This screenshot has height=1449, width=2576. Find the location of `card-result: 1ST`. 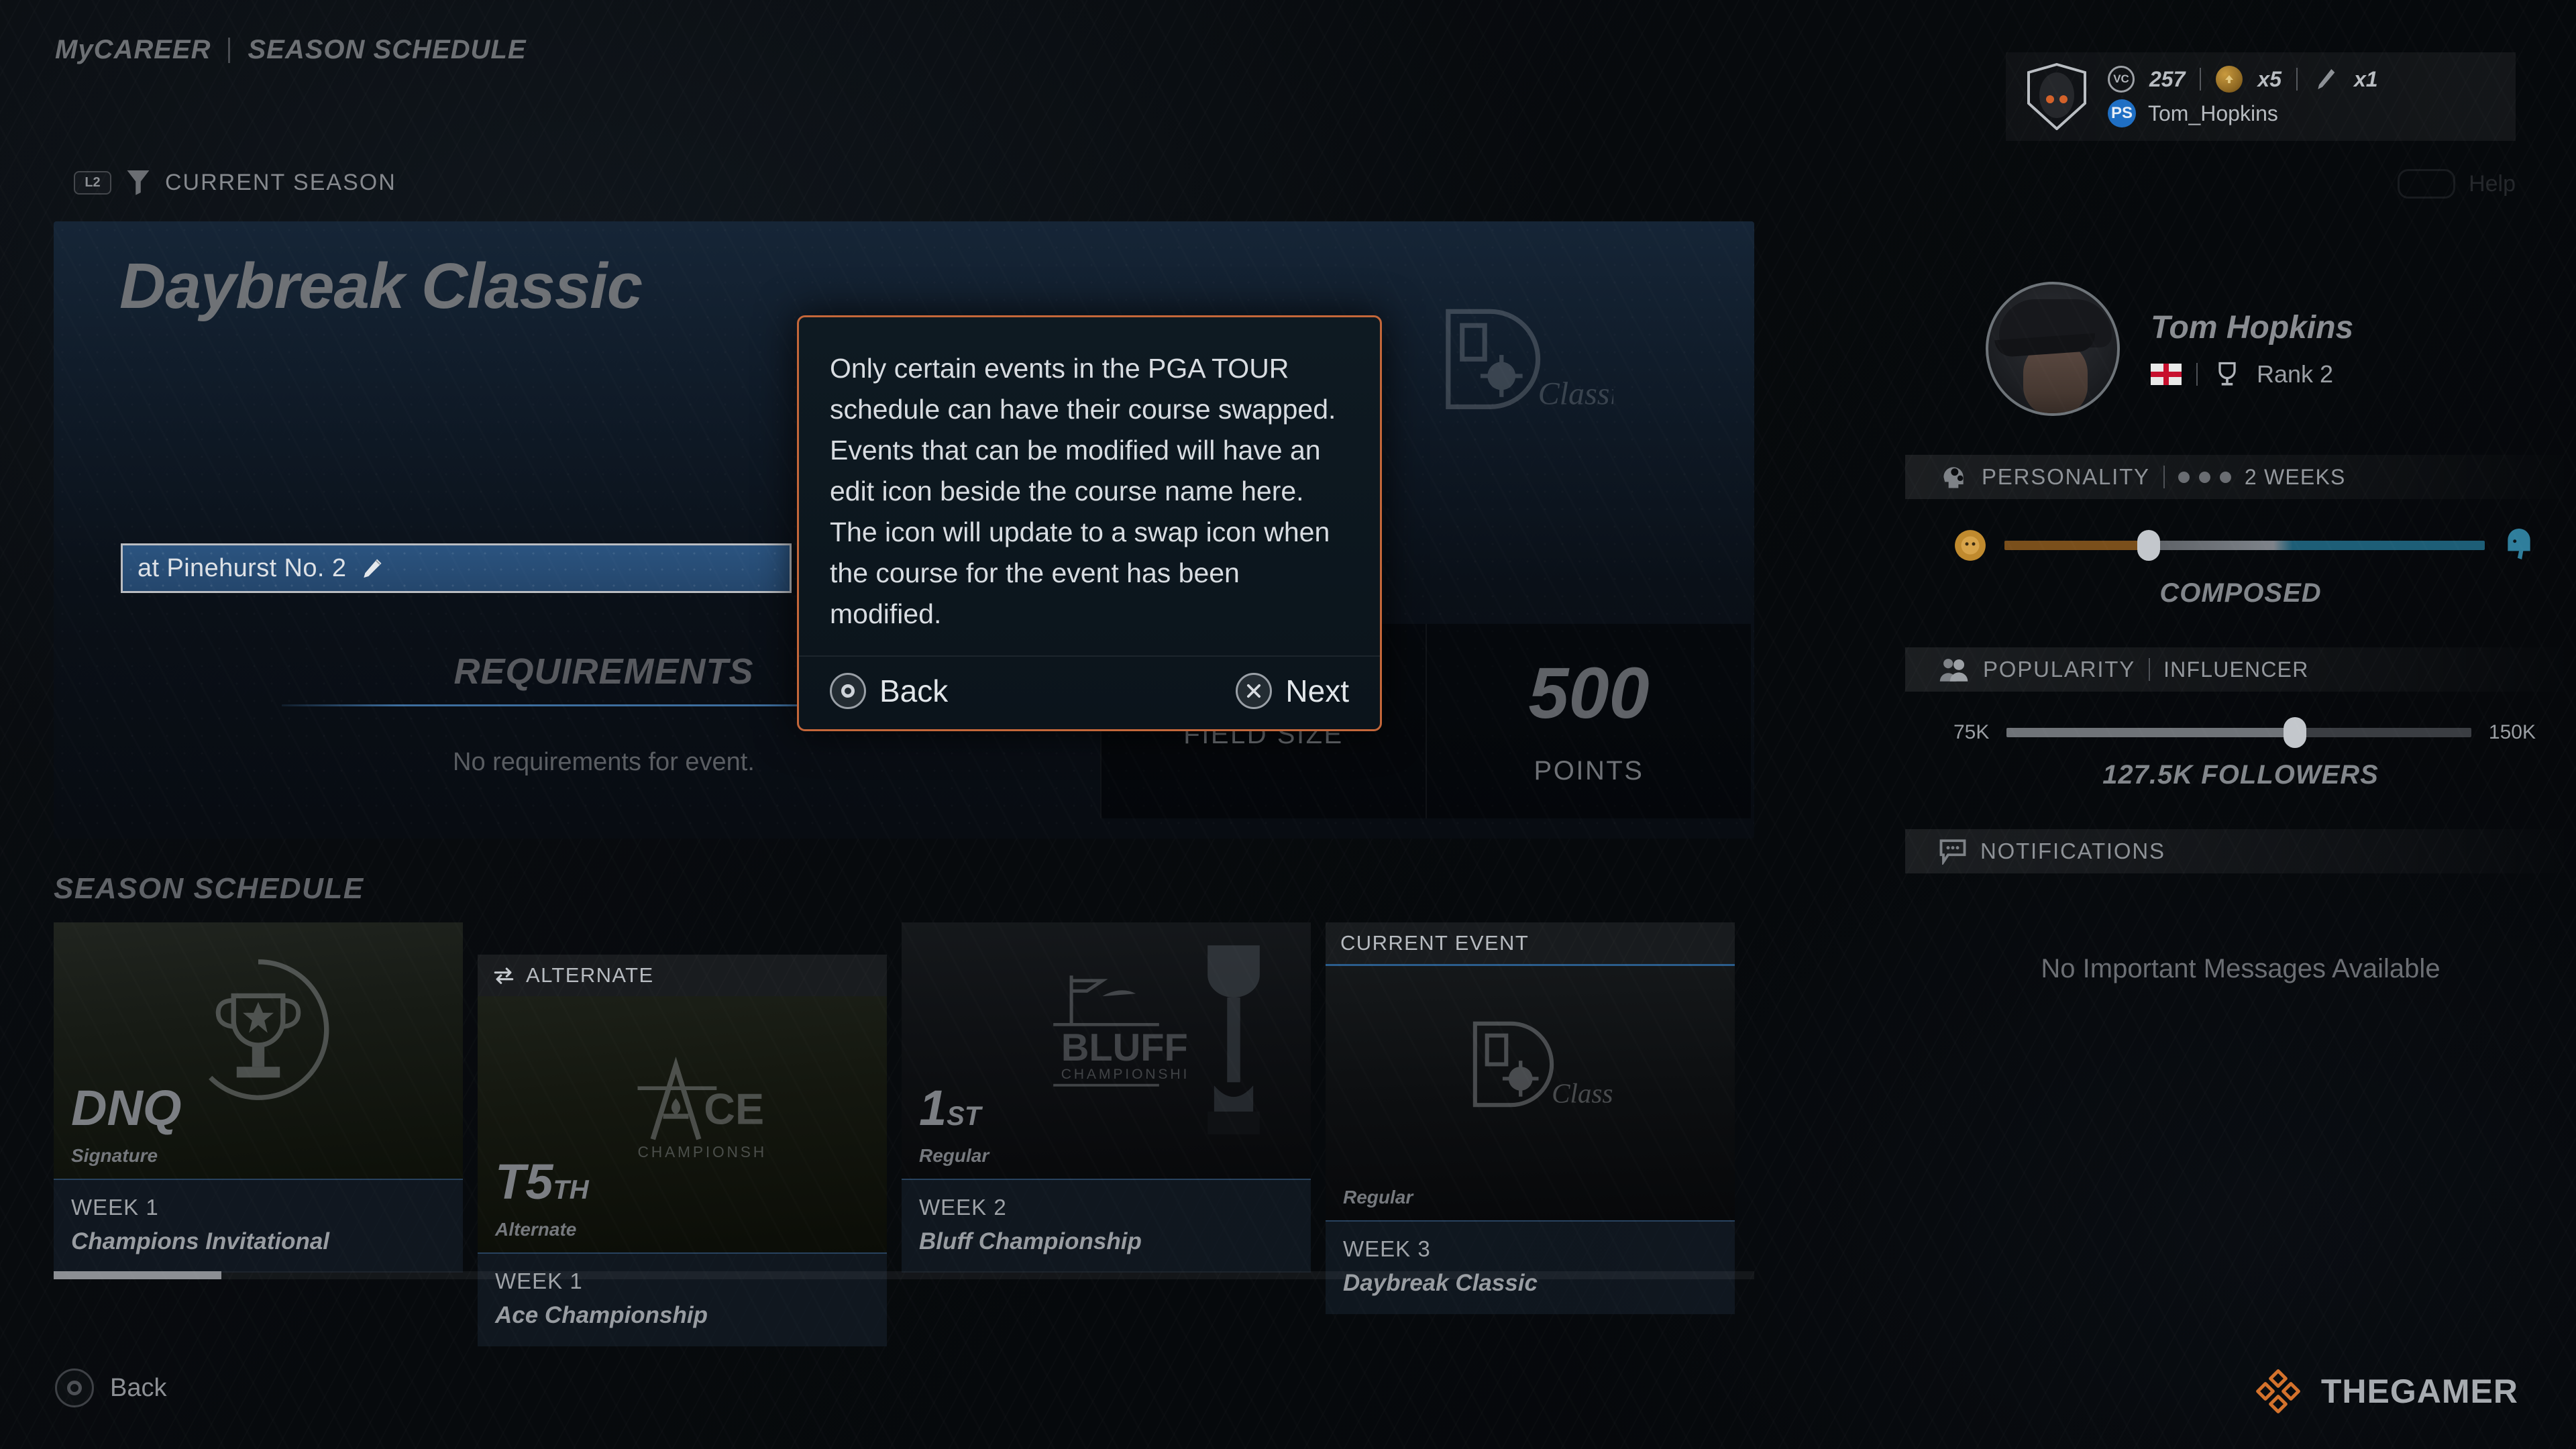

card-result: 1ST is located at coordinates (950, 1108).